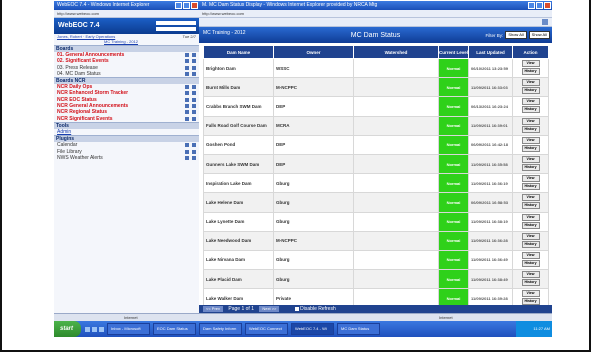  I want to click on menu-item: 04. MC Dam Status, so click(126, 74).